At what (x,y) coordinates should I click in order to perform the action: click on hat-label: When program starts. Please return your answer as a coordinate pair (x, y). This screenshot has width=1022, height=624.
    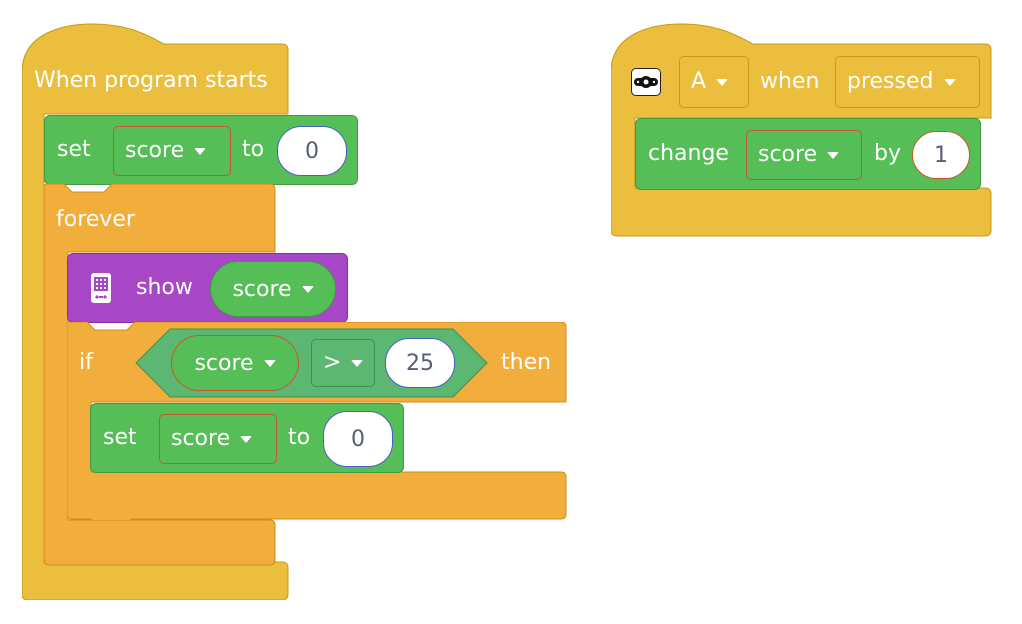
    Looking at the image, I should click on (151, 80).